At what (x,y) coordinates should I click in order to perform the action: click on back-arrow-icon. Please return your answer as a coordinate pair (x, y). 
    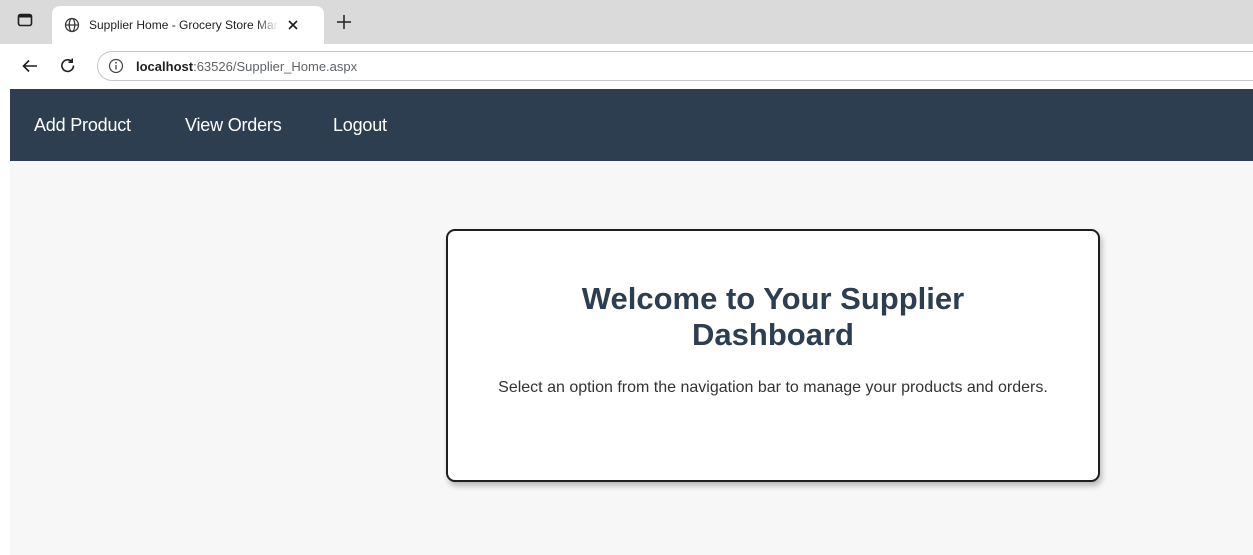
    Looking at the image, I should click on (30, 66).